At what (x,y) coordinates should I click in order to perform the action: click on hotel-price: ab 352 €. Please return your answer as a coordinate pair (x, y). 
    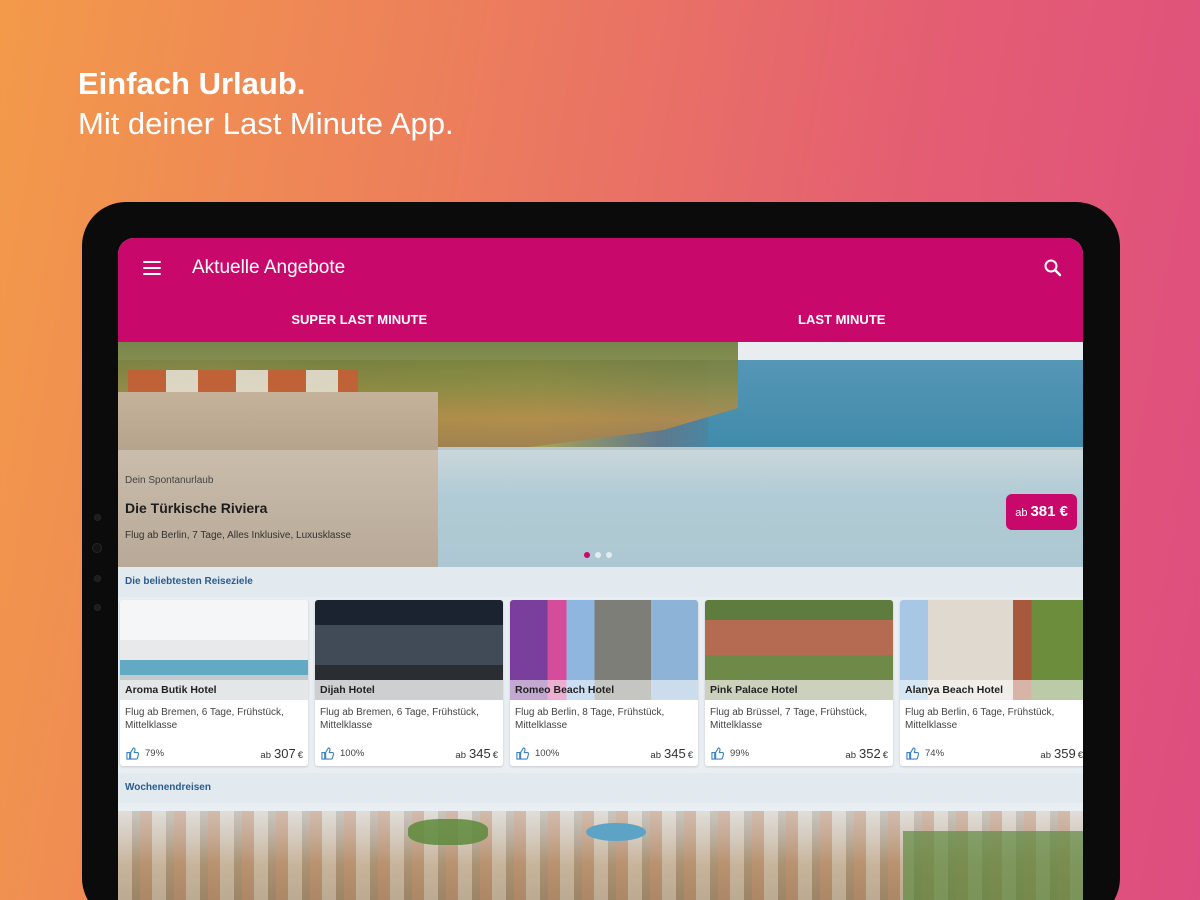
    Looking at the image, I should click on (866, 753).